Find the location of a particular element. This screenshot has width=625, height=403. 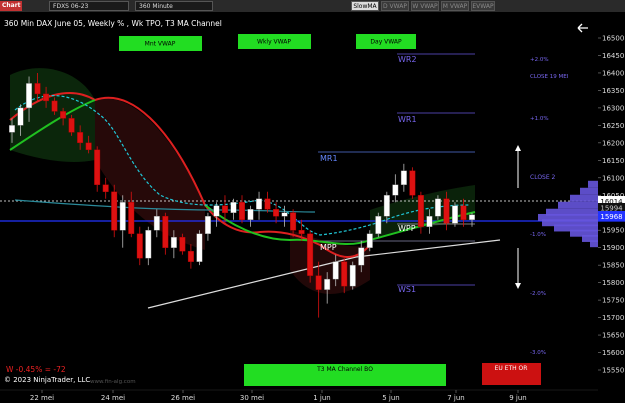

m-vwap-button: M VWAP is located at coordinates (455, 6).